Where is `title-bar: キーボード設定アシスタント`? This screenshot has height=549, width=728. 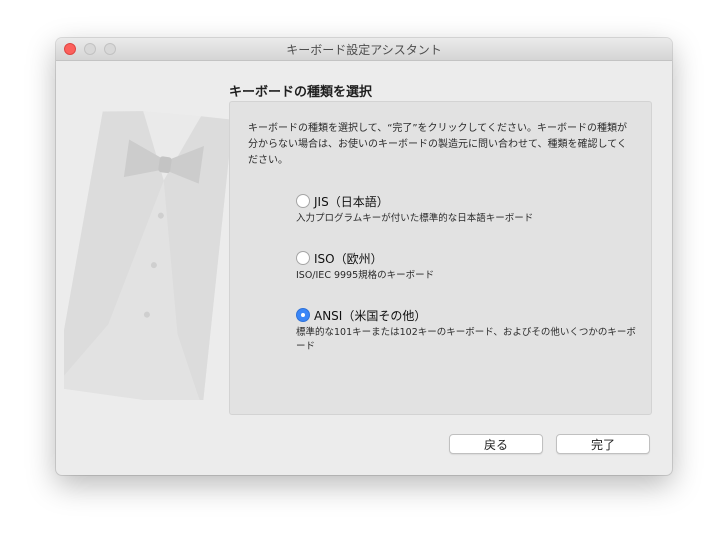 title-bar: キーボード設定アシスタント is located at coordinates (364, 49).